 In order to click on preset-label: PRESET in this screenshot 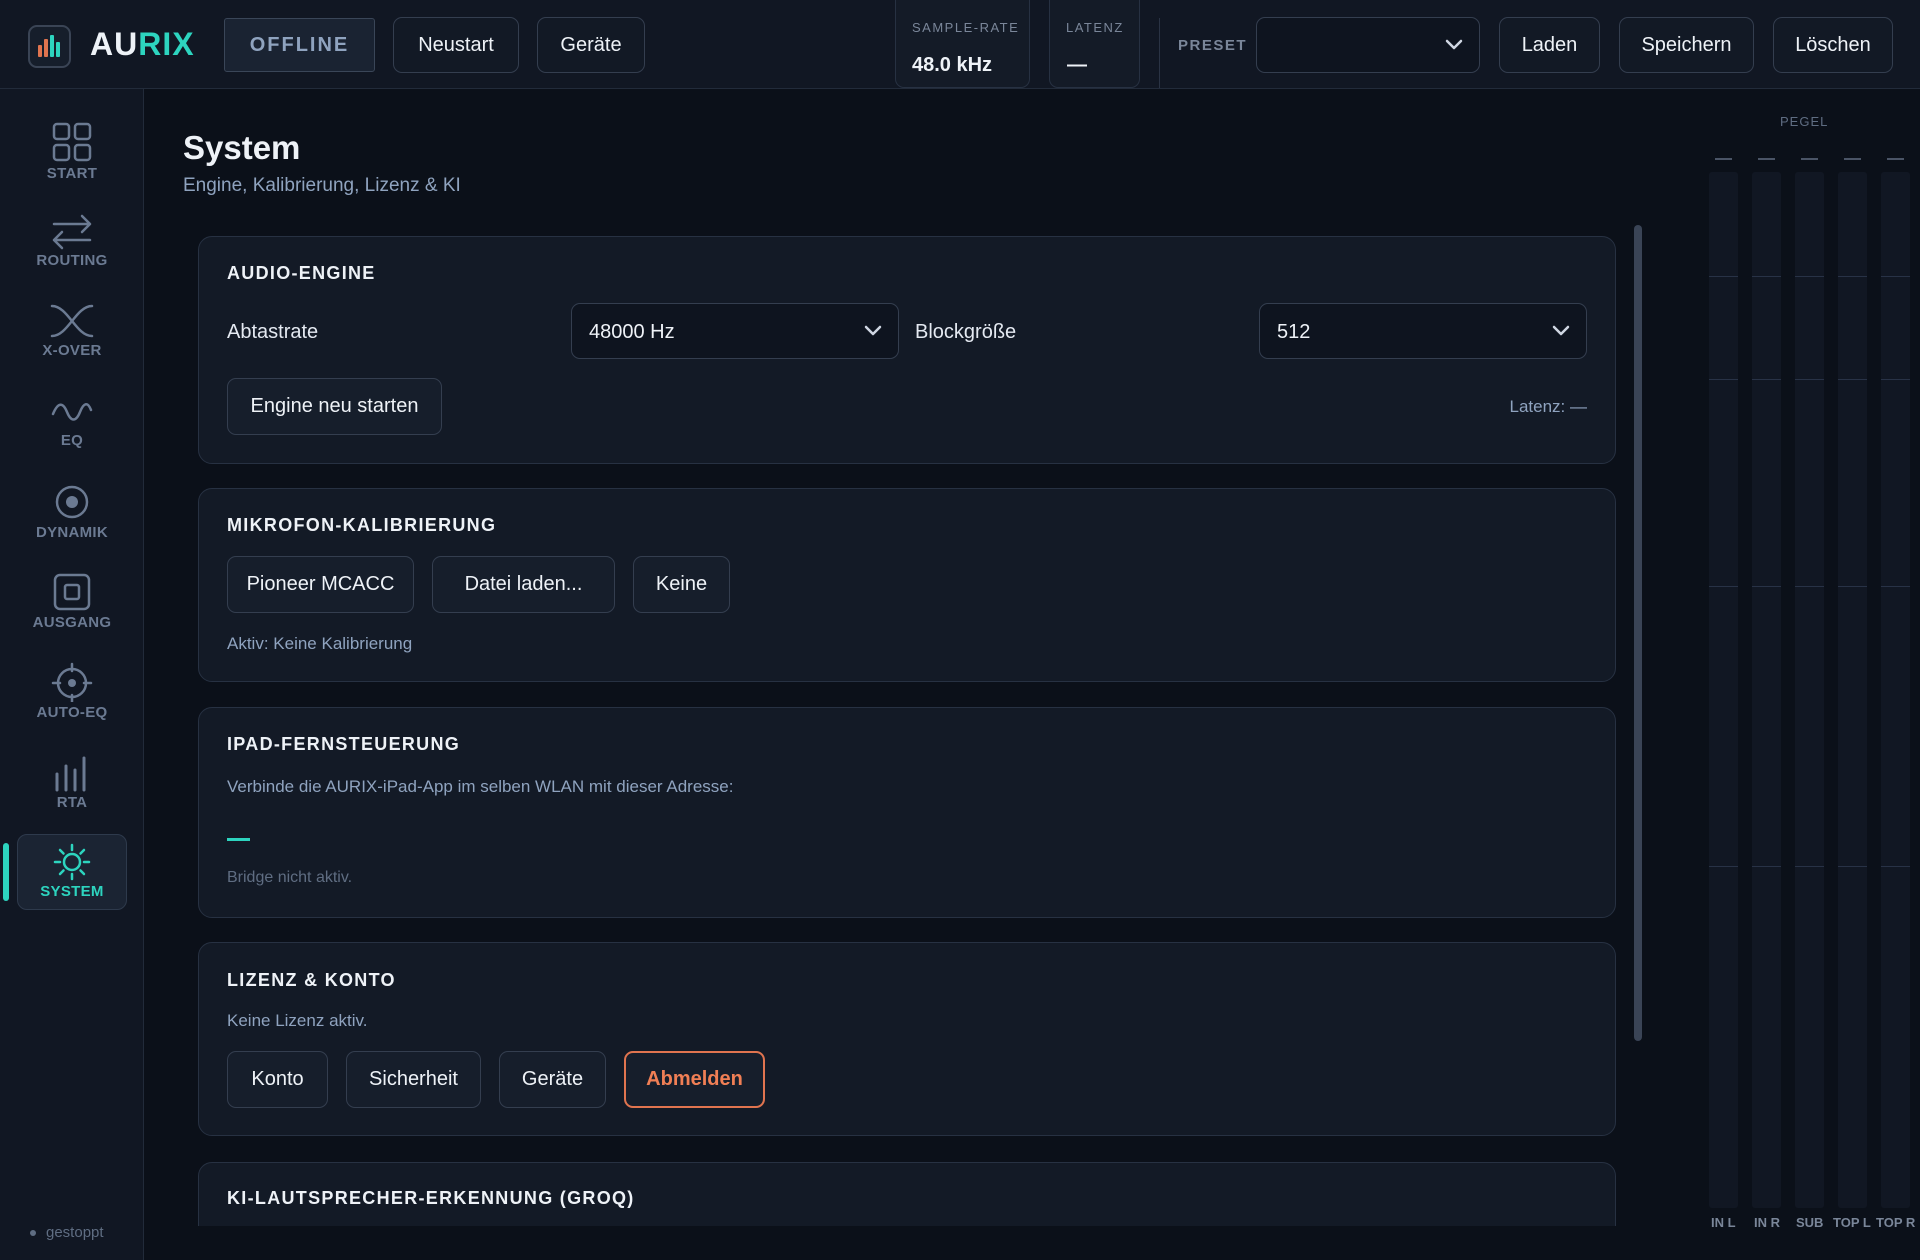, I will do `click(1213, 45)`.